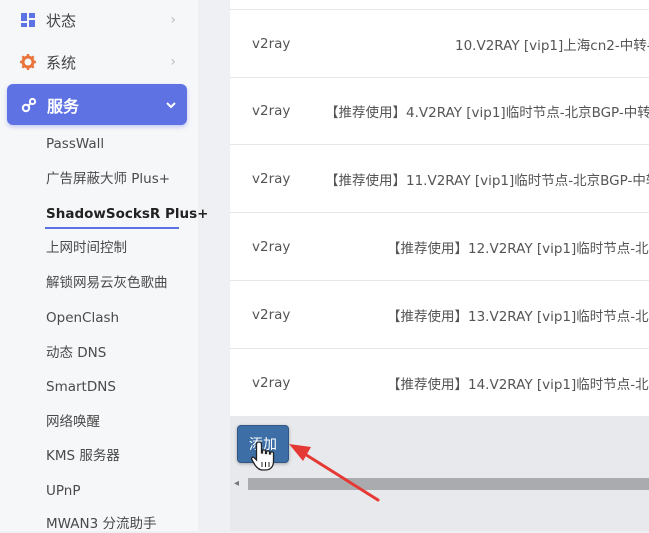 This screenshot has width=649, height=533. What do you see at coordinates (112, 228) in the screenshot?
I see `active-subitem-underline` at bounding box center [112, 228].